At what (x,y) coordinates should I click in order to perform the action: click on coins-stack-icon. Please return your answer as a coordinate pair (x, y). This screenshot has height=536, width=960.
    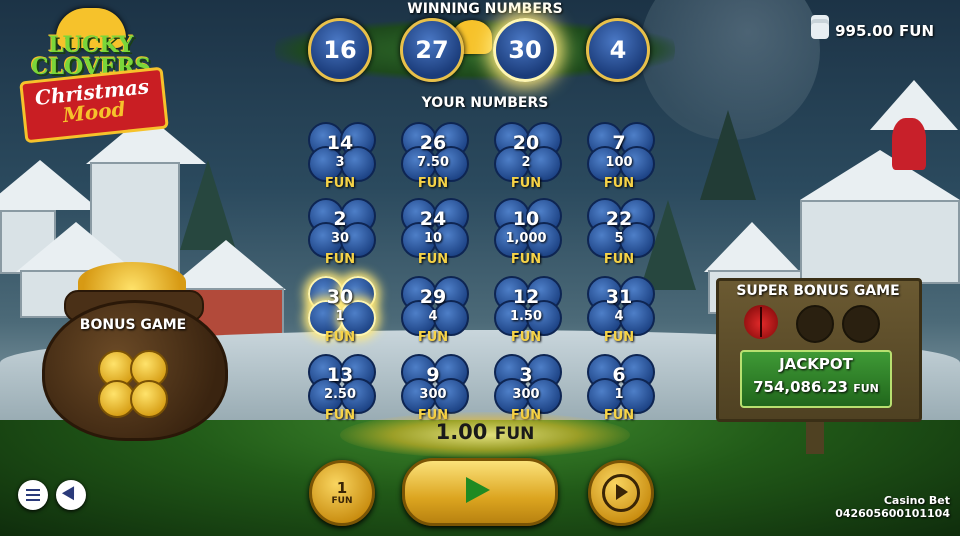
    Looking at the image, I should click on (820, 31).